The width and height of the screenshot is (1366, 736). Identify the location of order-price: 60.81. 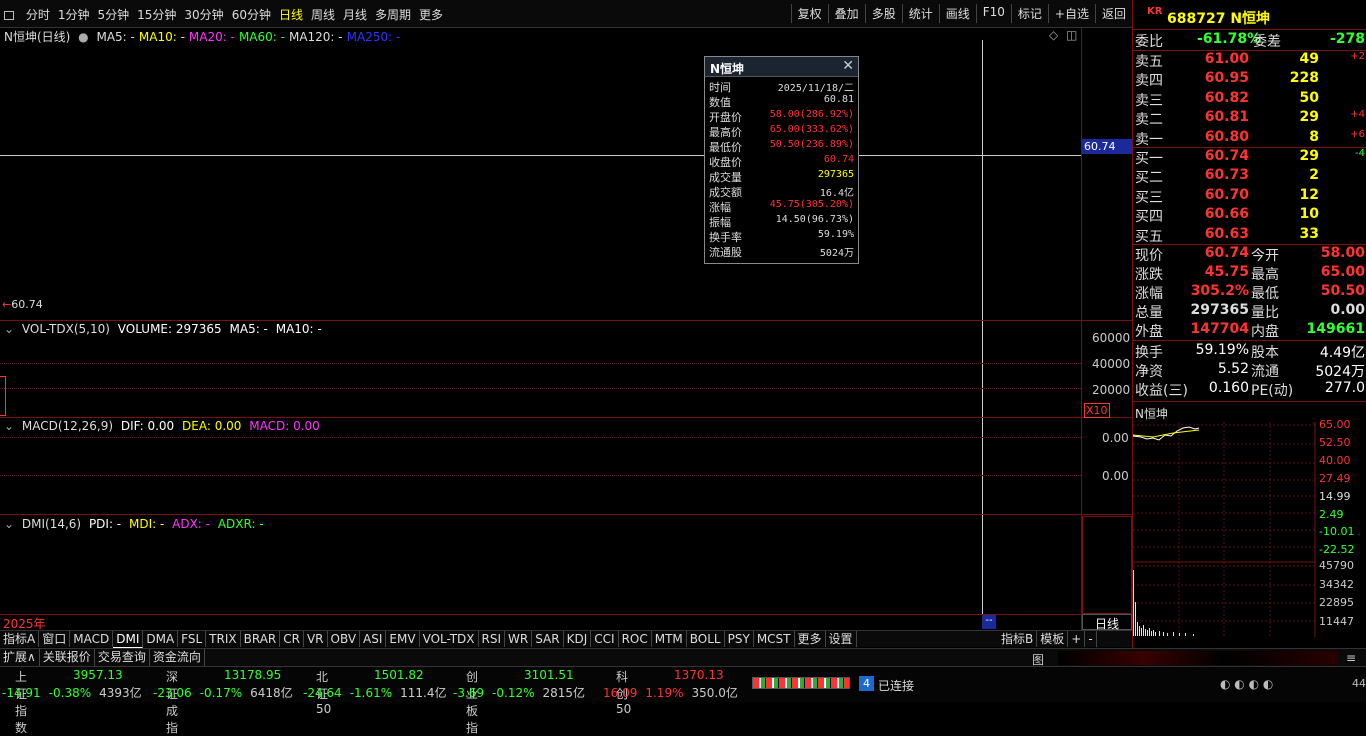
(1224, 117).